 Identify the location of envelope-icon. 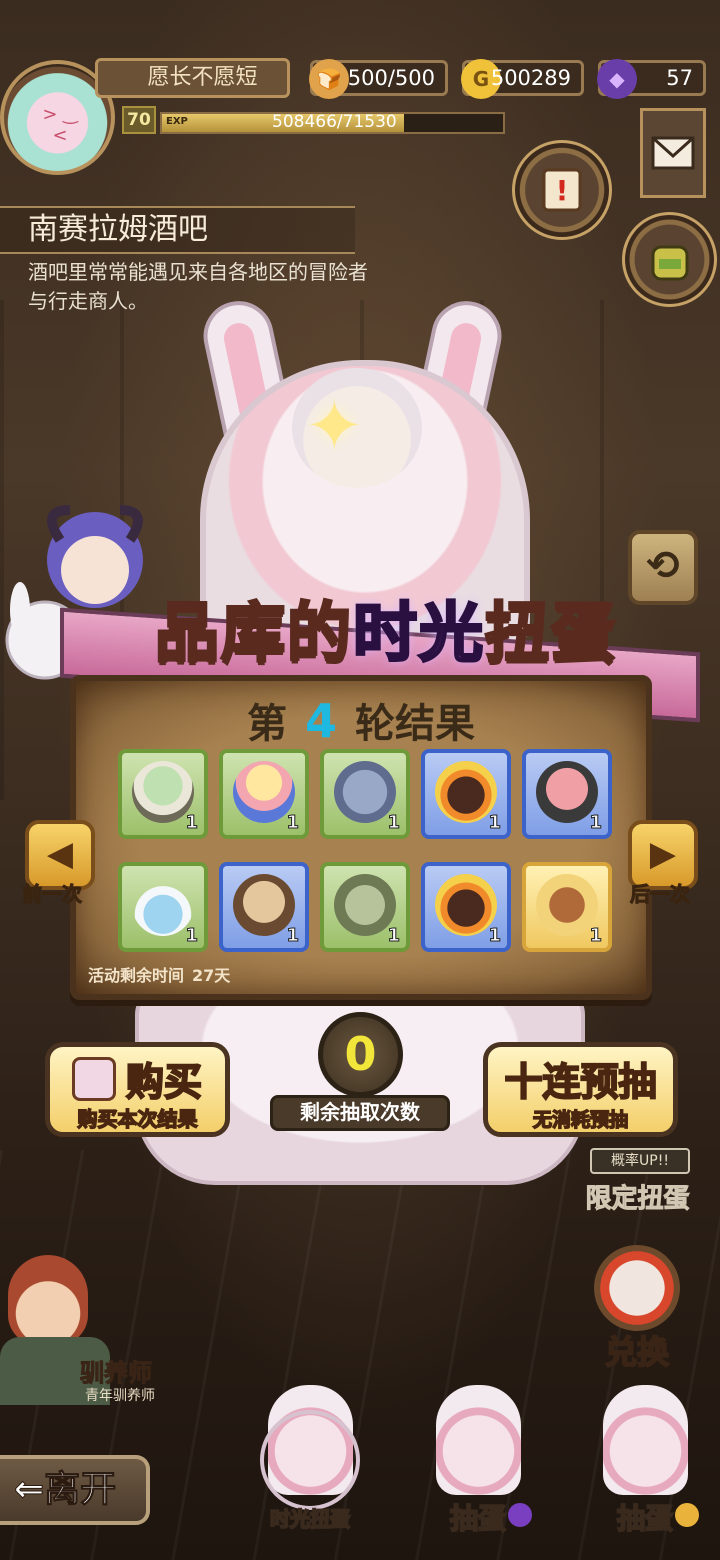
(673, 153).